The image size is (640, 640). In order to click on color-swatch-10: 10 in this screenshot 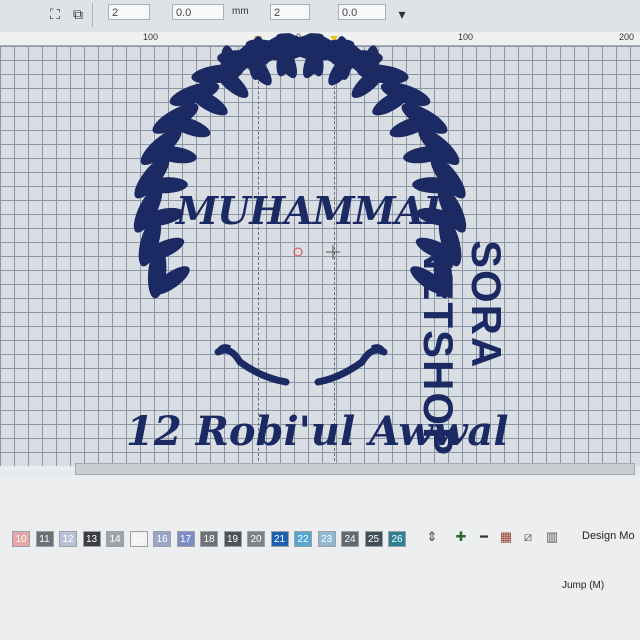, I will do `click(21, 539)`.